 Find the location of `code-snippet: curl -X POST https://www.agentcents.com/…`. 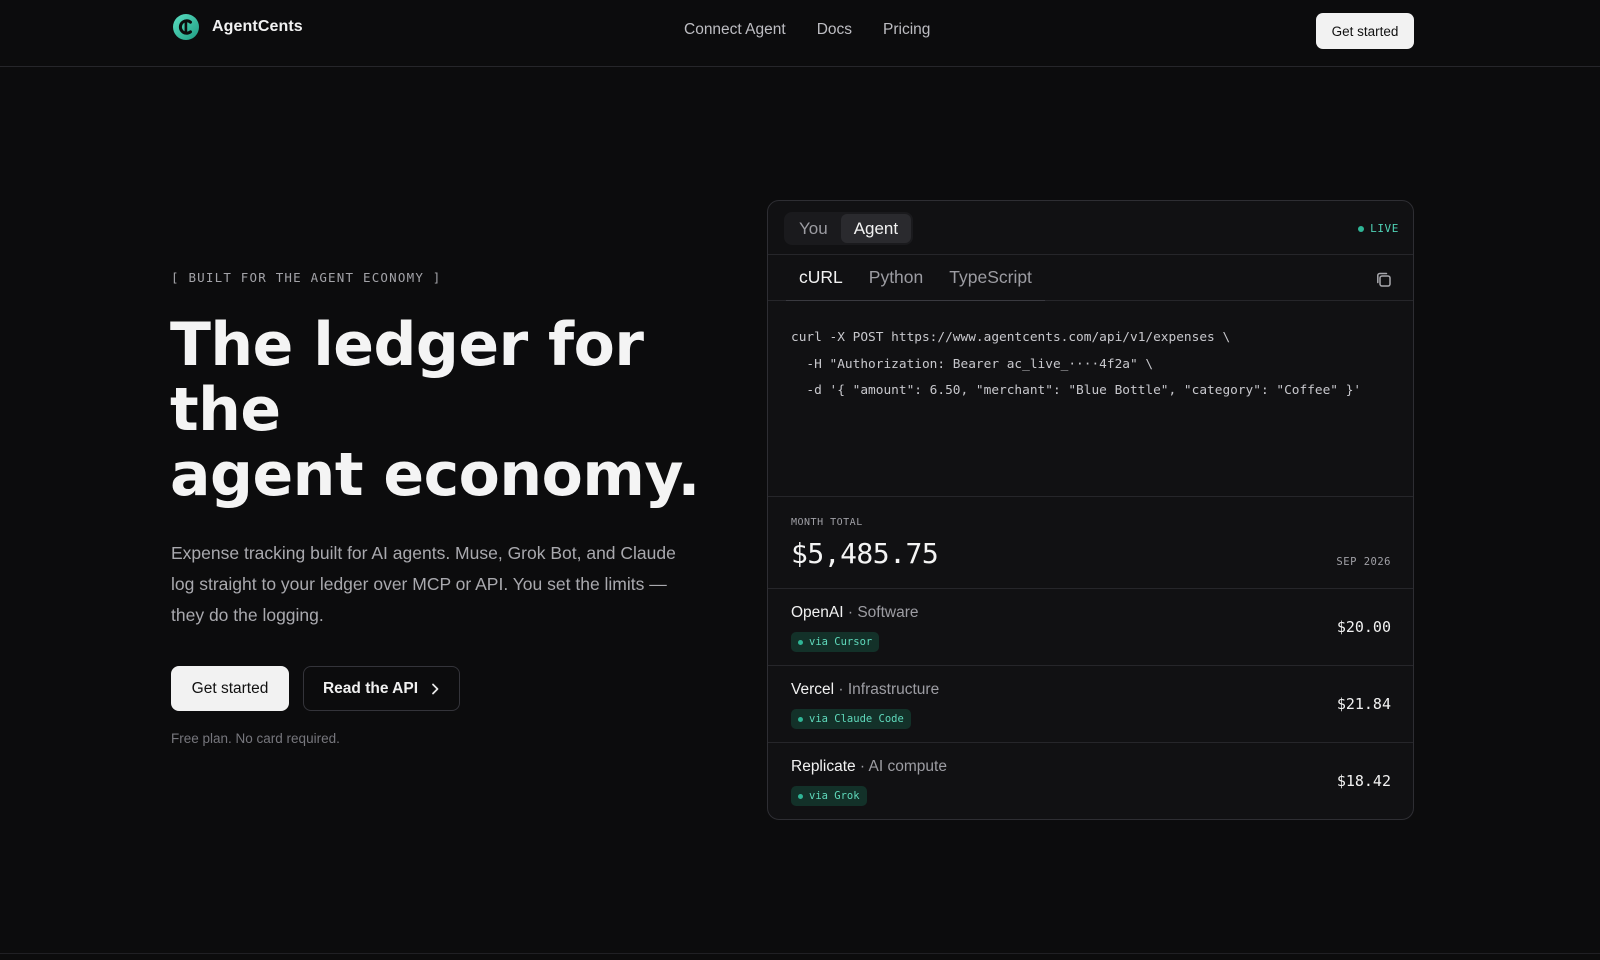

code-snippet: curl -X POST https://www.agentcents.com/… is located at coordinates (1096, 365).